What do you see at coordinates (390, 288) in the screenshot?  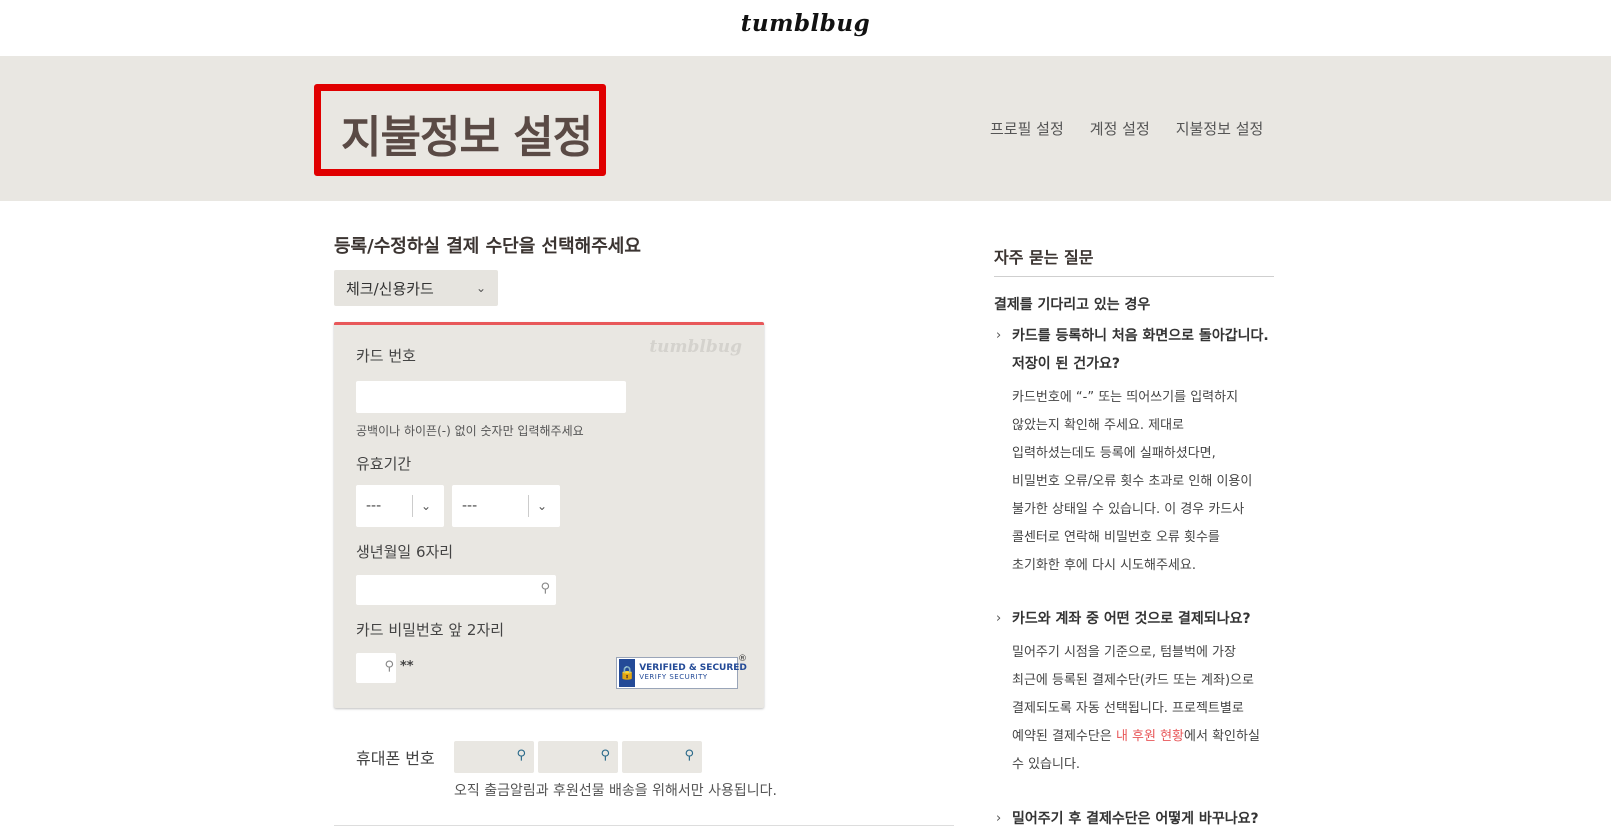 I see `payment-method-value: 체크/신용카드` at bounding box center [390, 288].